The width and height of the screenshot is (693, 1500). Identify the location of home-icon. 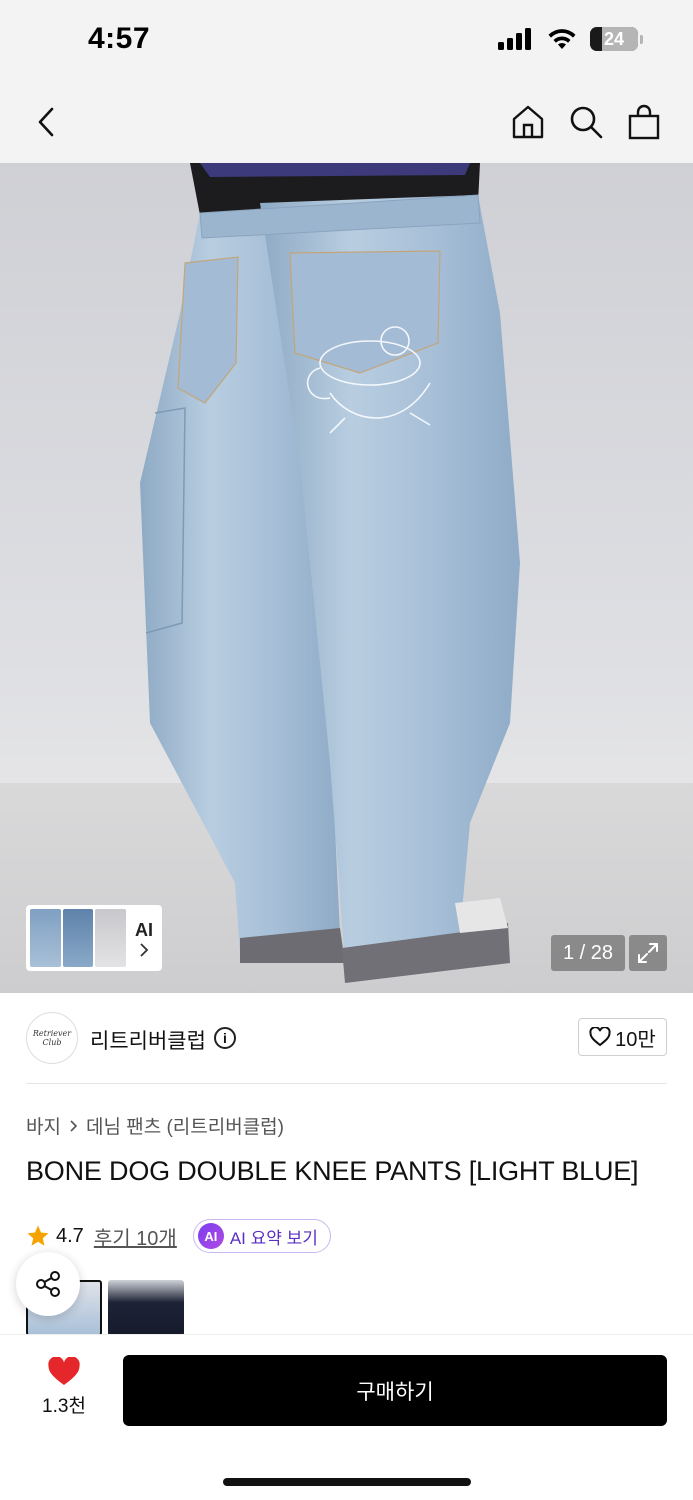
(528, 122).